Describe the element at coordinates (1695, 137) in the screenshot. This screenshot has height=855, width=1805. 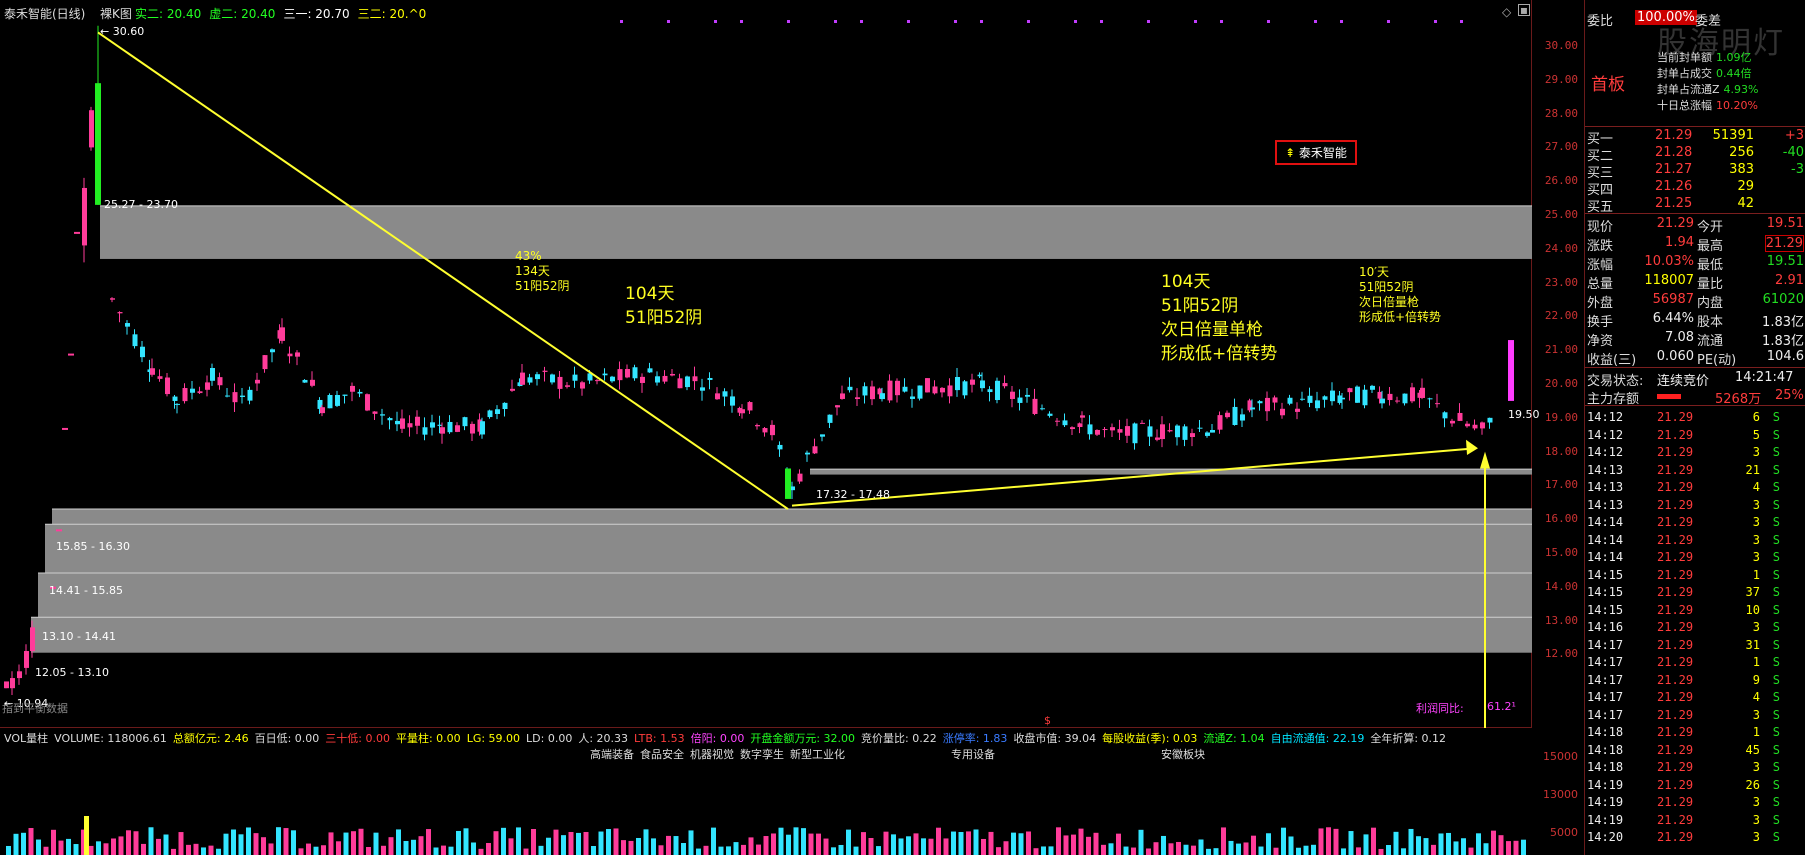
I see `bid-row: 买一 21.29 51391 +3` at that location.